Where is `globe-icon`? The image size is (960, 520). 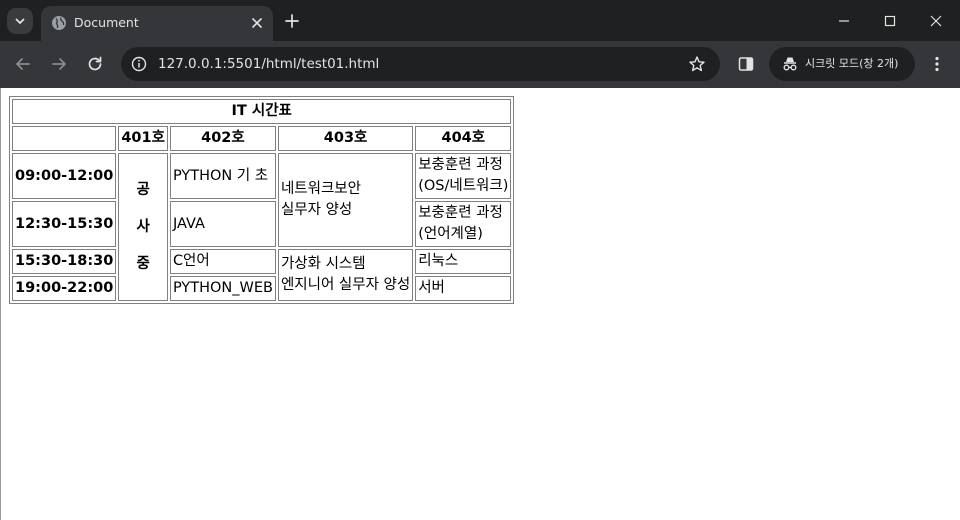
globe-icon is located at coordinates (59, 23).